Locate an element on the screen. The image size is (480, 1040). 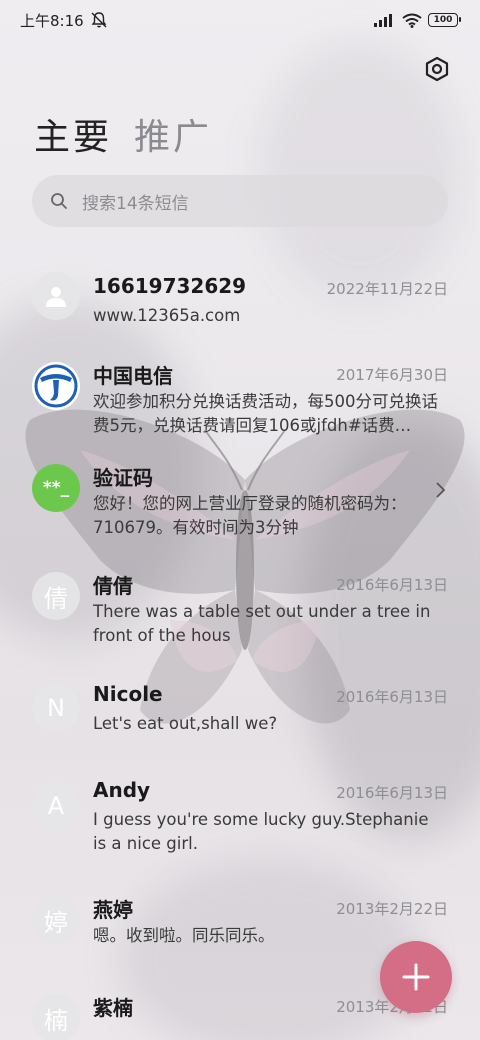
contact-name: Nicole is located at coordinates (128, 694).